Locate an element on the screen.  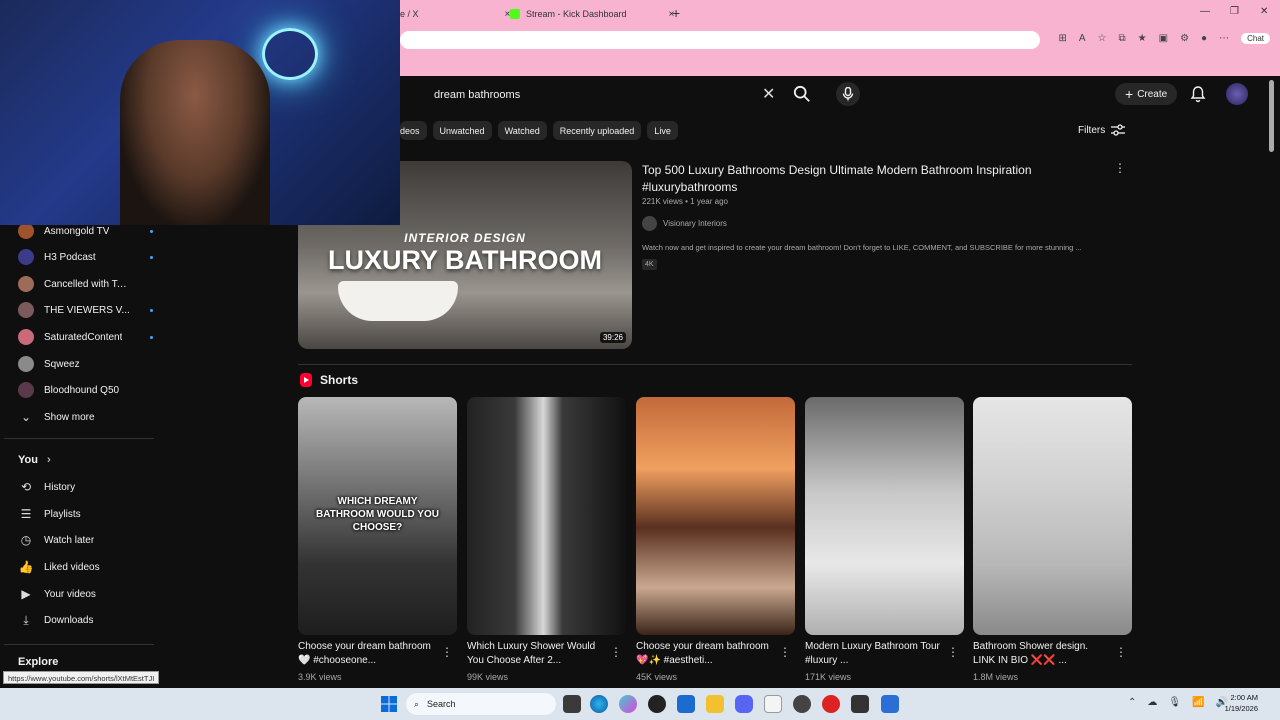
copilot-icon is located at coordinates (628, 704).